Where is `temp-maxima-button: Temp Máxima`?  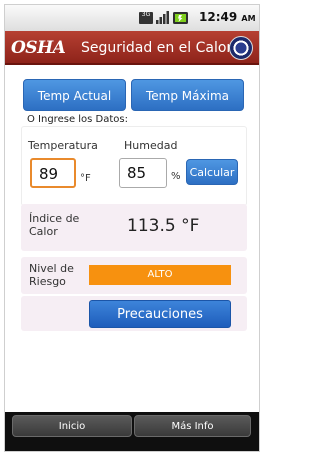 temp-maxima-button: Temp Máxima is located at coordinates (187, 95).